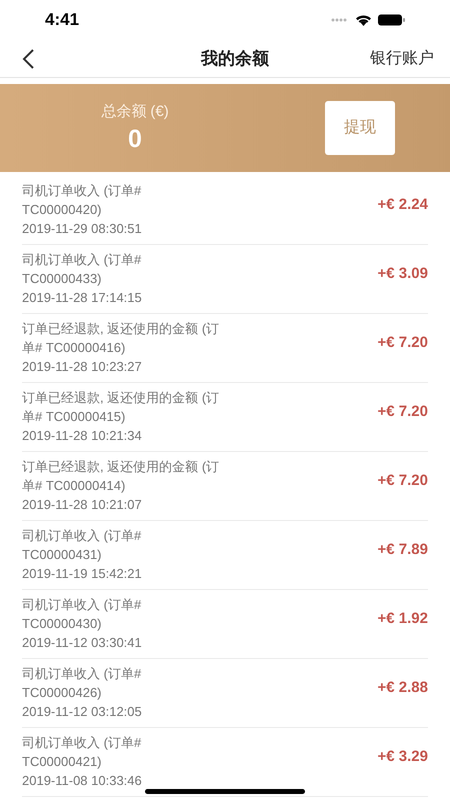 The height and width of the screenshot is (800, 450). Describe the element at coordinates (363, 20) in the screenshot. I see `wifi-icon` at that location.